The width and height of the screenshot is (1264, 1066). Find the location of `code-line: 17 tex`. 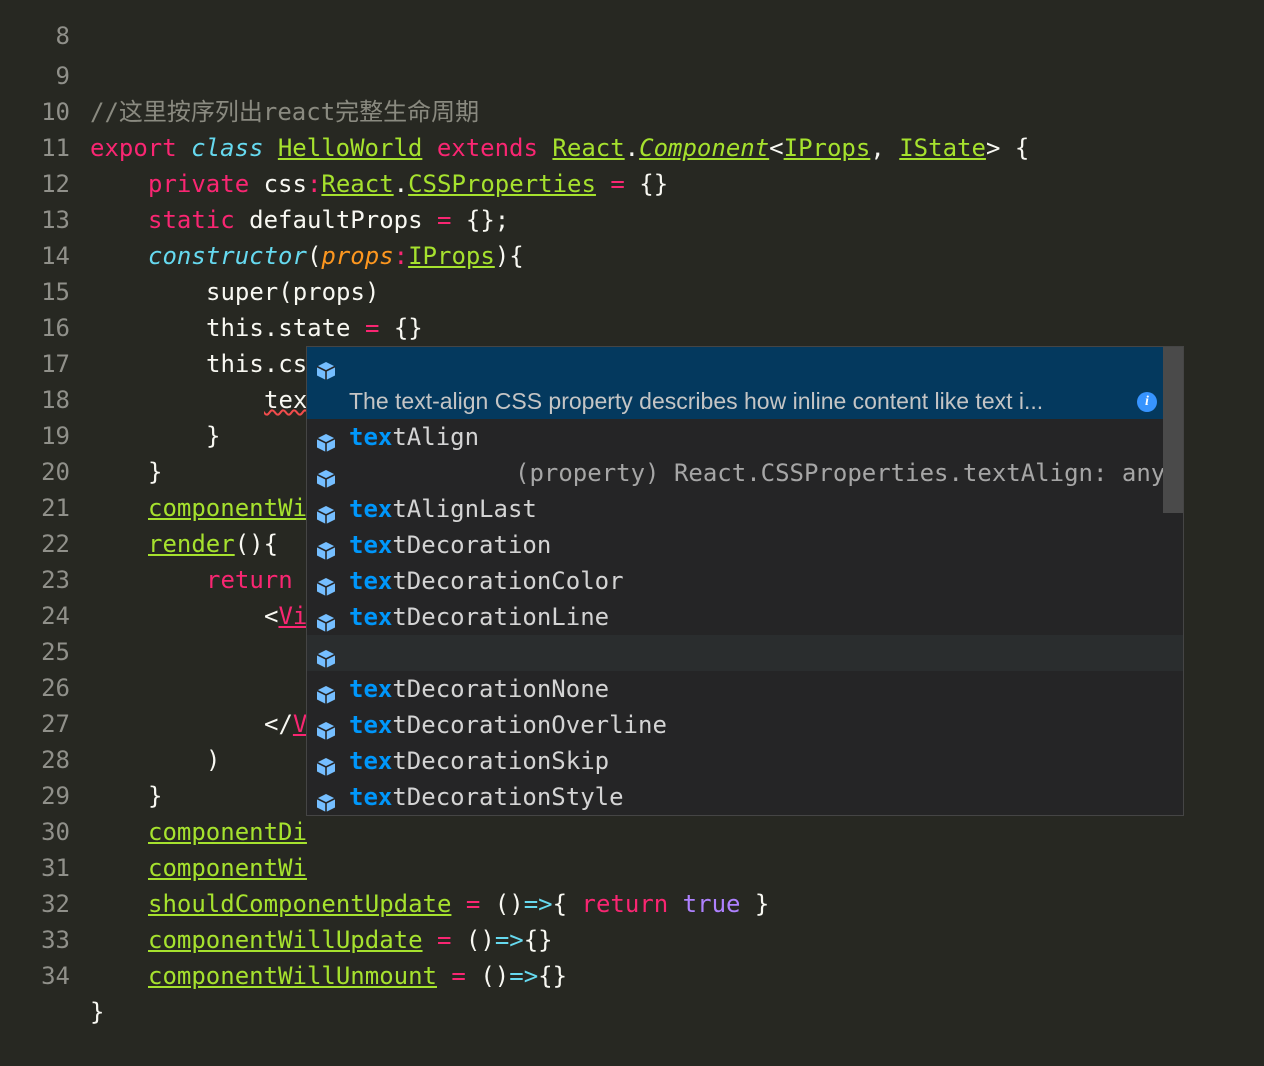

code-line: 17 tex is located at coordinates (155, 363).